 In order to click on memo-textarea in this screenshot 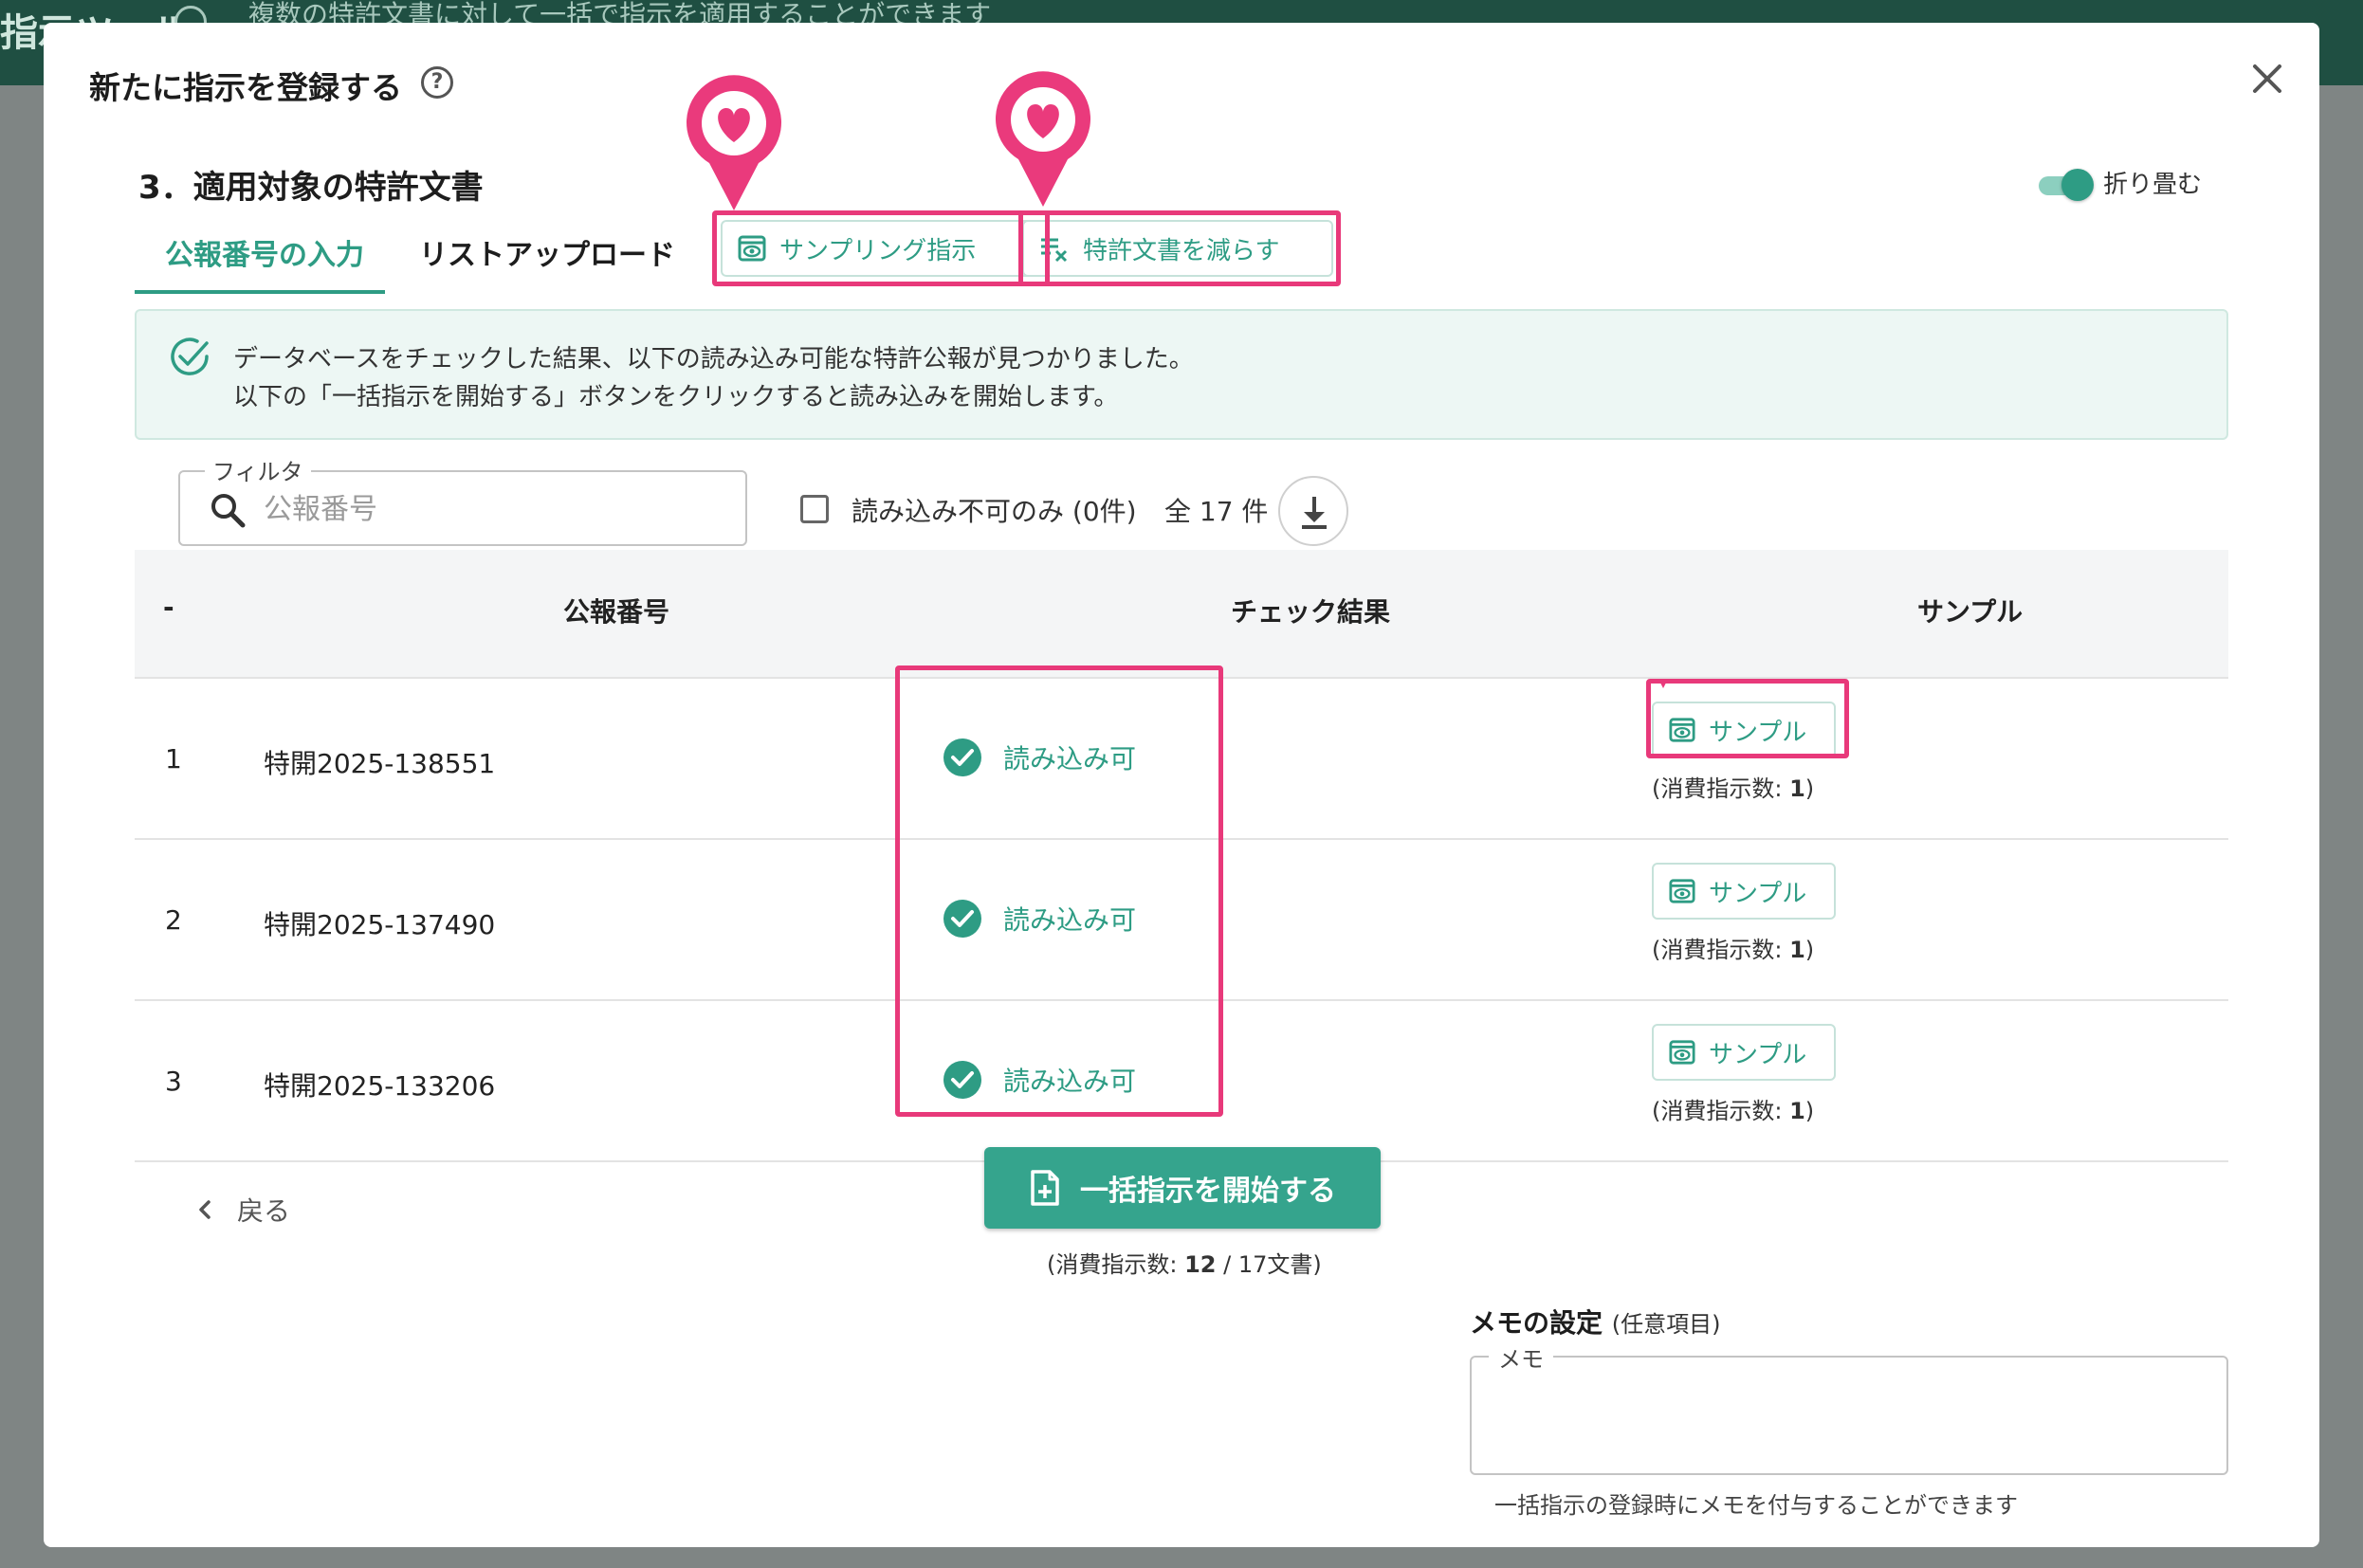, I will do `click(1851, 1423)`.